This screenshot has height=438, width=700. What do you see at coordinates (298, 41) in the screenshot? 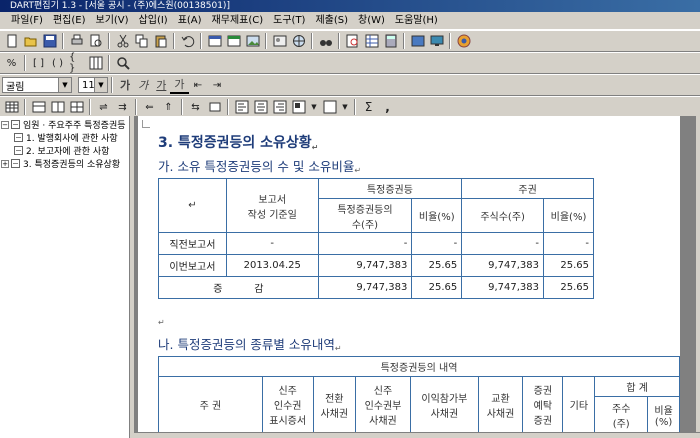
I see `globe-icon` at bounding box center [298, 41].